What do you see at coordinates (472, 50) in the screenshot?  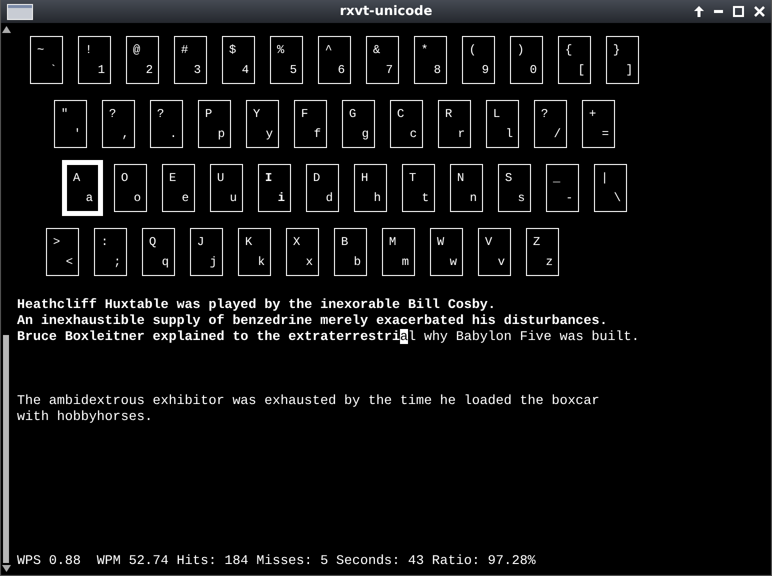 I see `shift-character: (` at bounding box center [472, 50].